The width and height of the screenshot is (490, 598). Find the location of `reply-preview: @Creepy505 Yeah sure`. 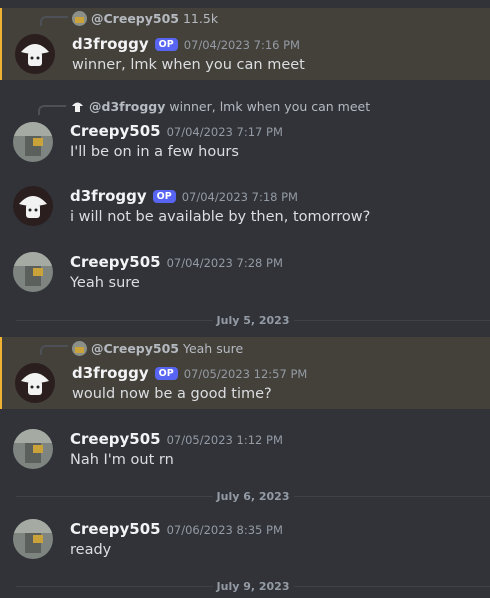

reply-preview: @Creepy505 Yeah sure is located at coordinates (157, 348).